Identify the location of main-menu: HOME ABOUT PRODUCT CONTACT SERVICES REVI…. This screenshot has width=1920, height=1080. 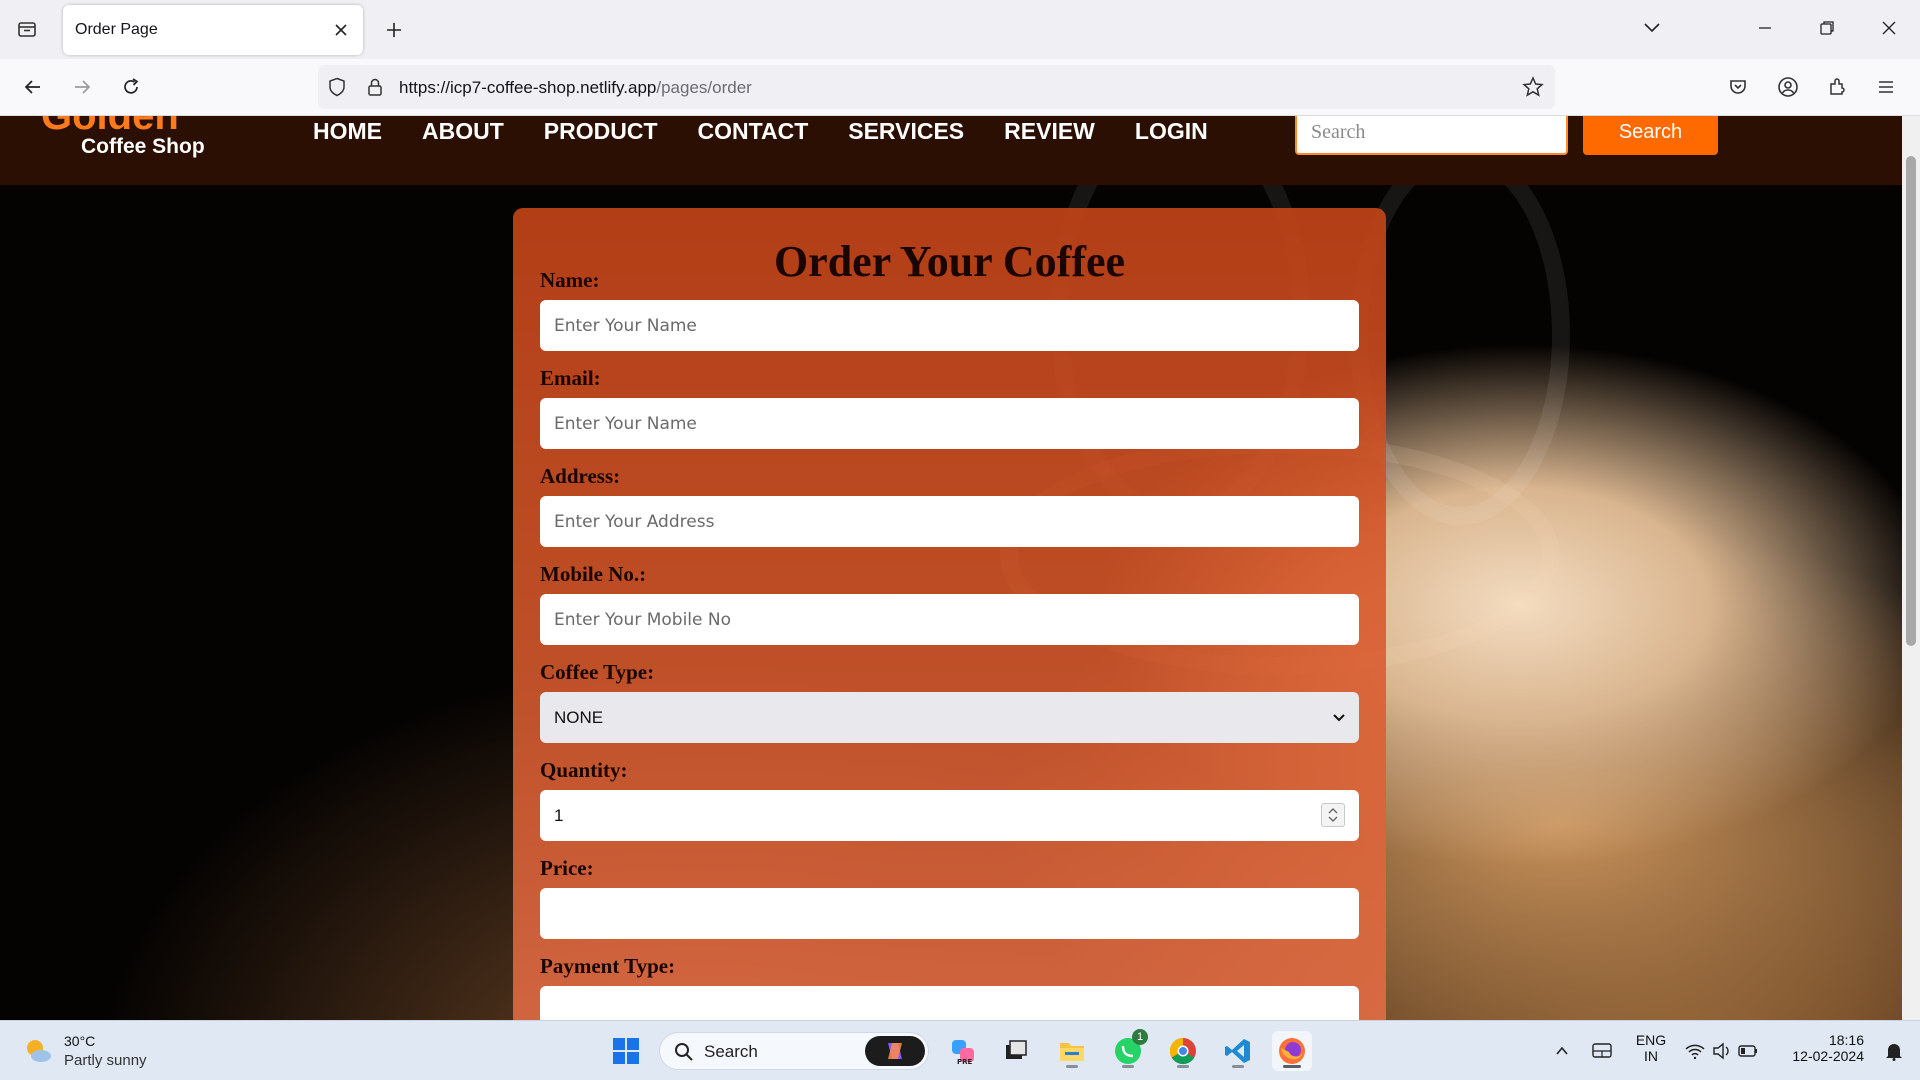
(780, 131).